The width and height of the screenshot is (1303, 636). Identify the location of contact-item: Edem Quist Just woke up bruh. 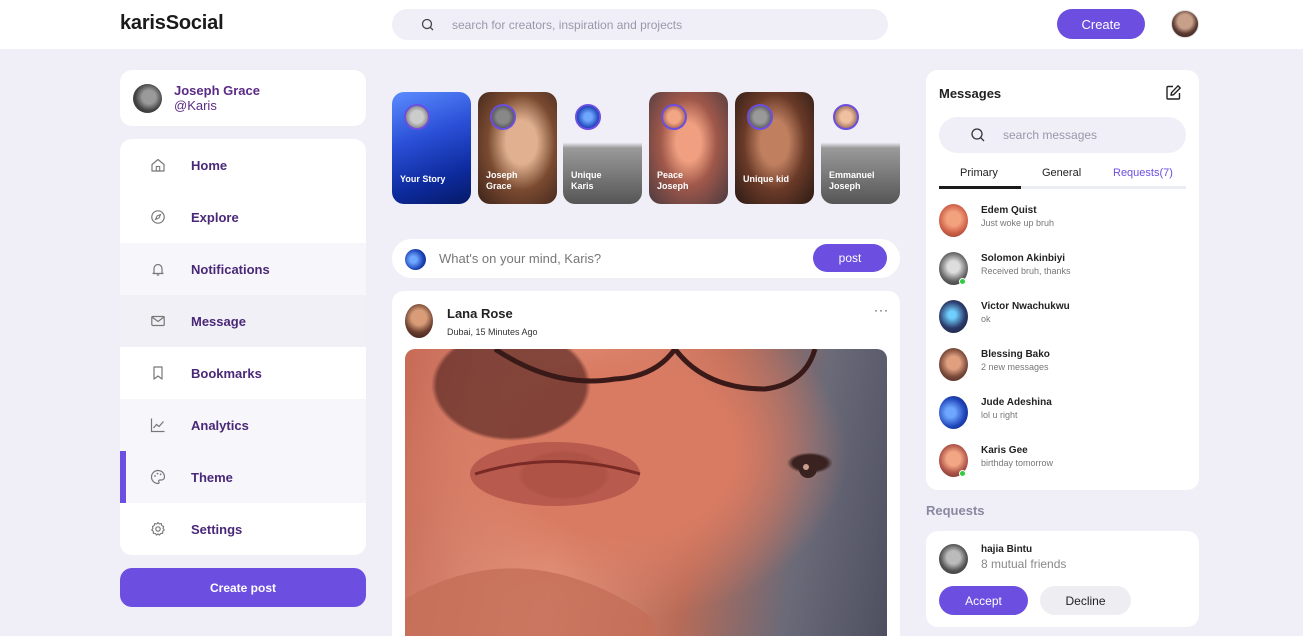
(1059, 220).